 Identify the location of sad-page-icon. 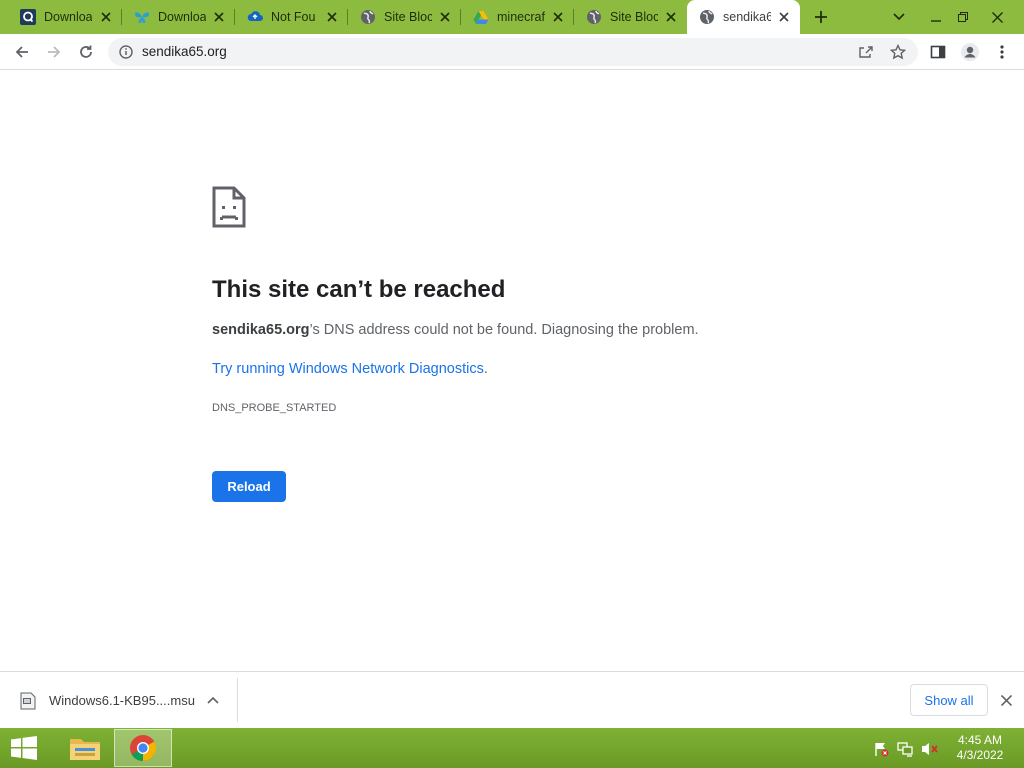
(229, 207).